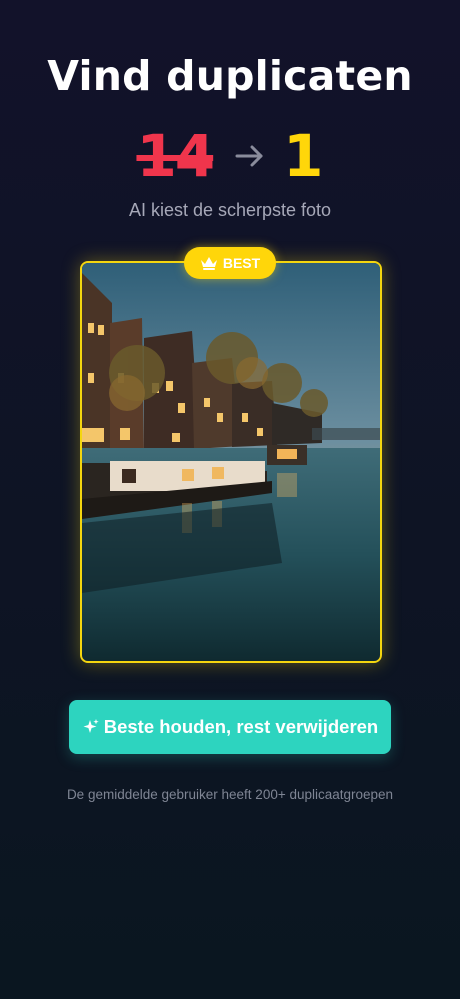  What do you see at coordinates (175, 156) in the screenshot?
I see `count-before: 14` at bounding box center [175, 156].